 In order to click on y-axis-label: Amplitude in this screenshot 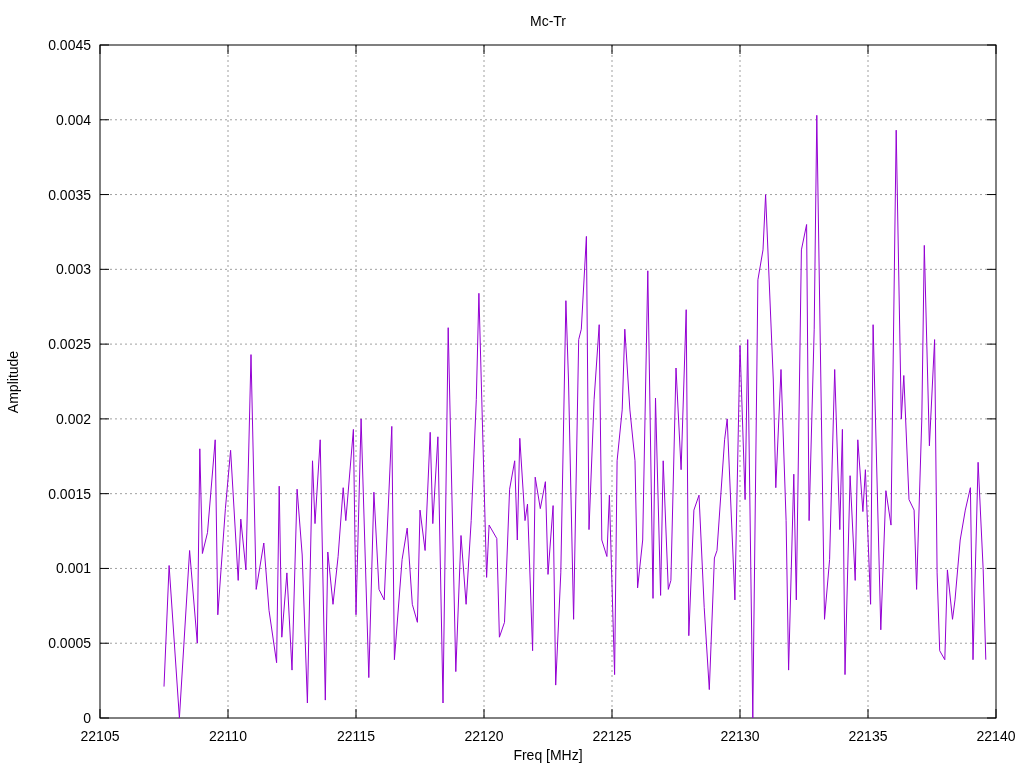, I will do `click(13, 382)`.